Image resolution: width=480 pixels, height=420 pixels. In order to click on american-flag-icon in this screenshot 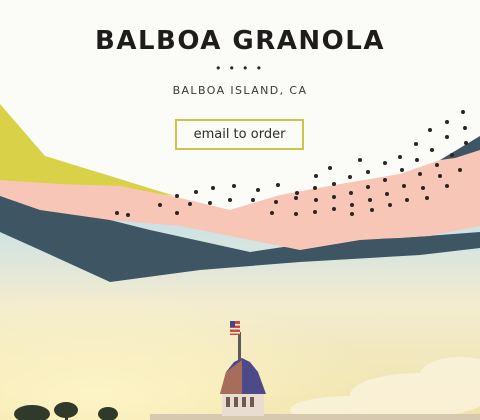, I will do `click(235, 328)`.